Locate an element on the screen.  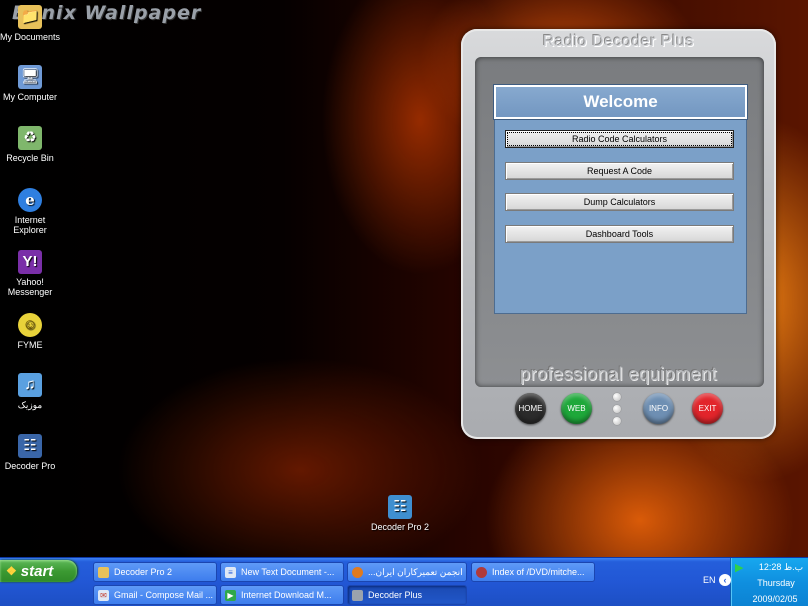
desktop-icon-label: Yahoo! Messenger is located at coordinates (30, 287).